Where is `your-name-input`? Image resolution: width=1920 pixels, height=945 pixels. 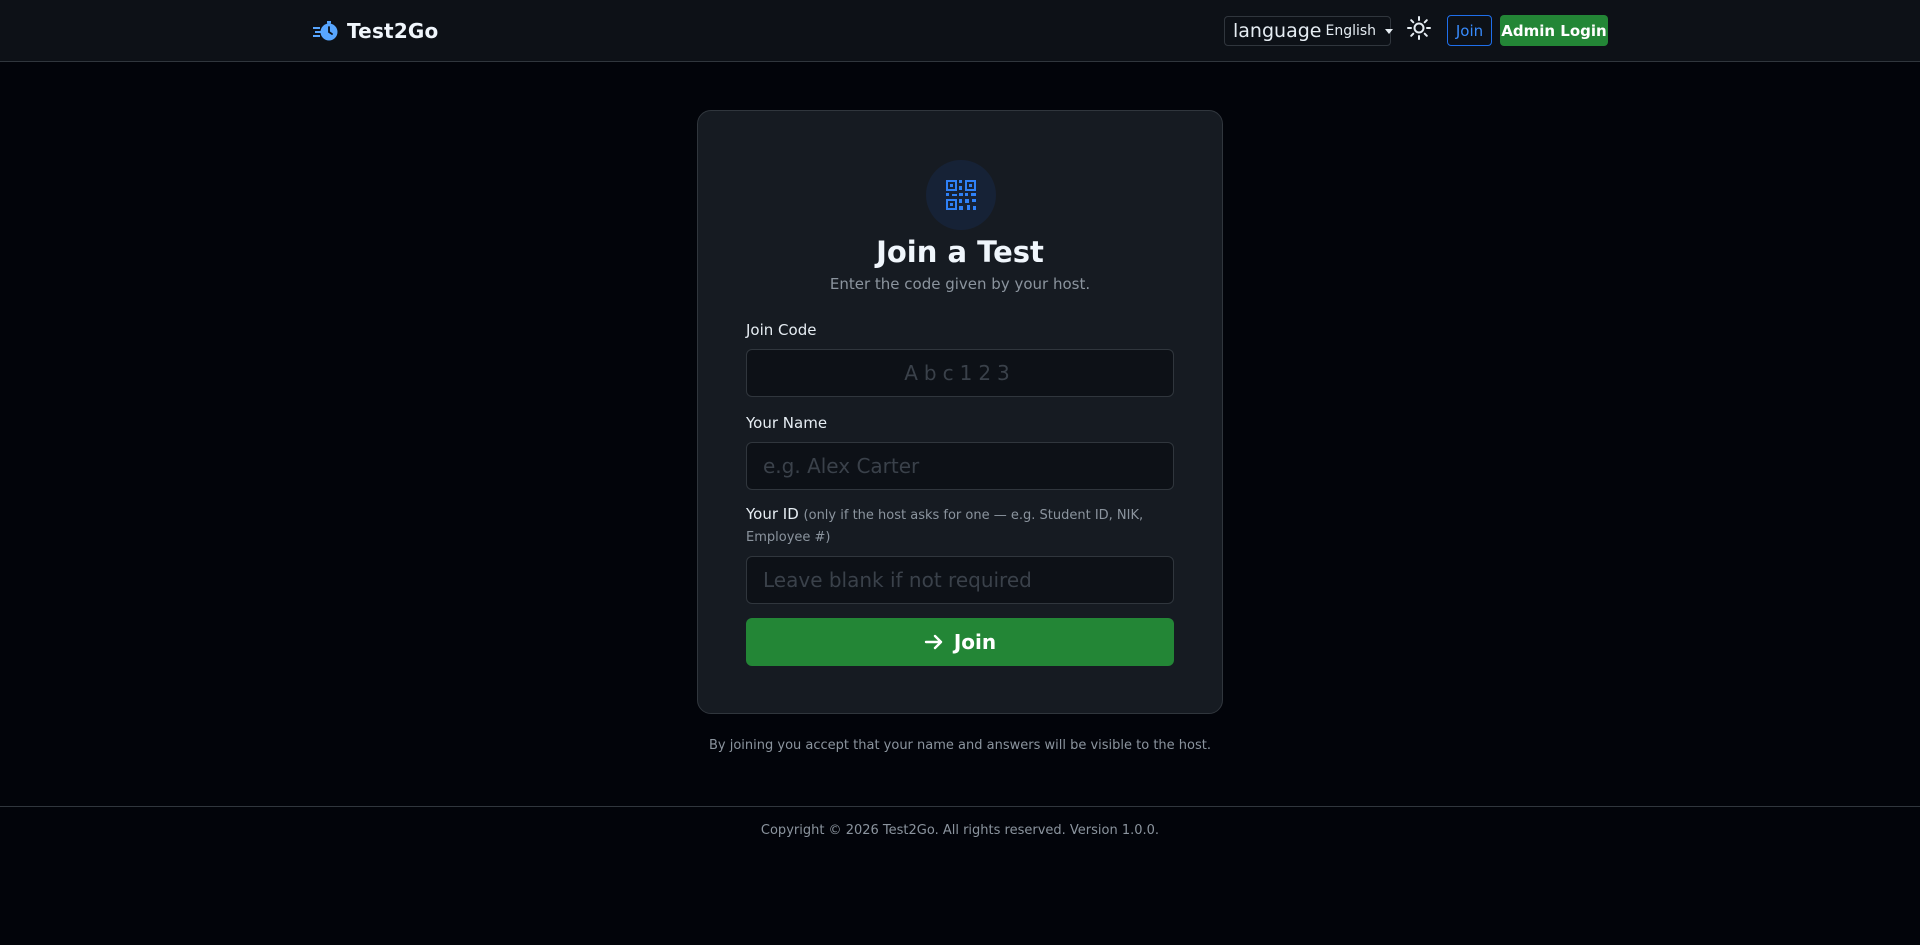 your-name-input is located at coordinates (960, 466).